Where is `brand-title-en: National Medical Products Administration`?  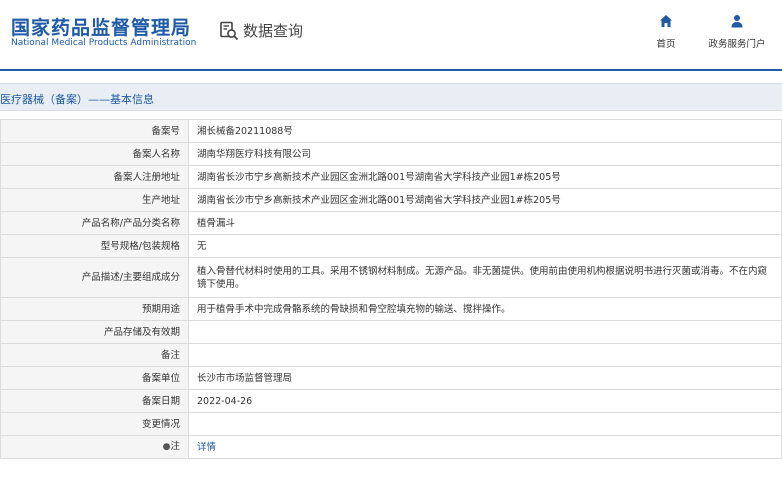
brand-title-en: National Medical Products Administration is located at coordinates (103, 43).